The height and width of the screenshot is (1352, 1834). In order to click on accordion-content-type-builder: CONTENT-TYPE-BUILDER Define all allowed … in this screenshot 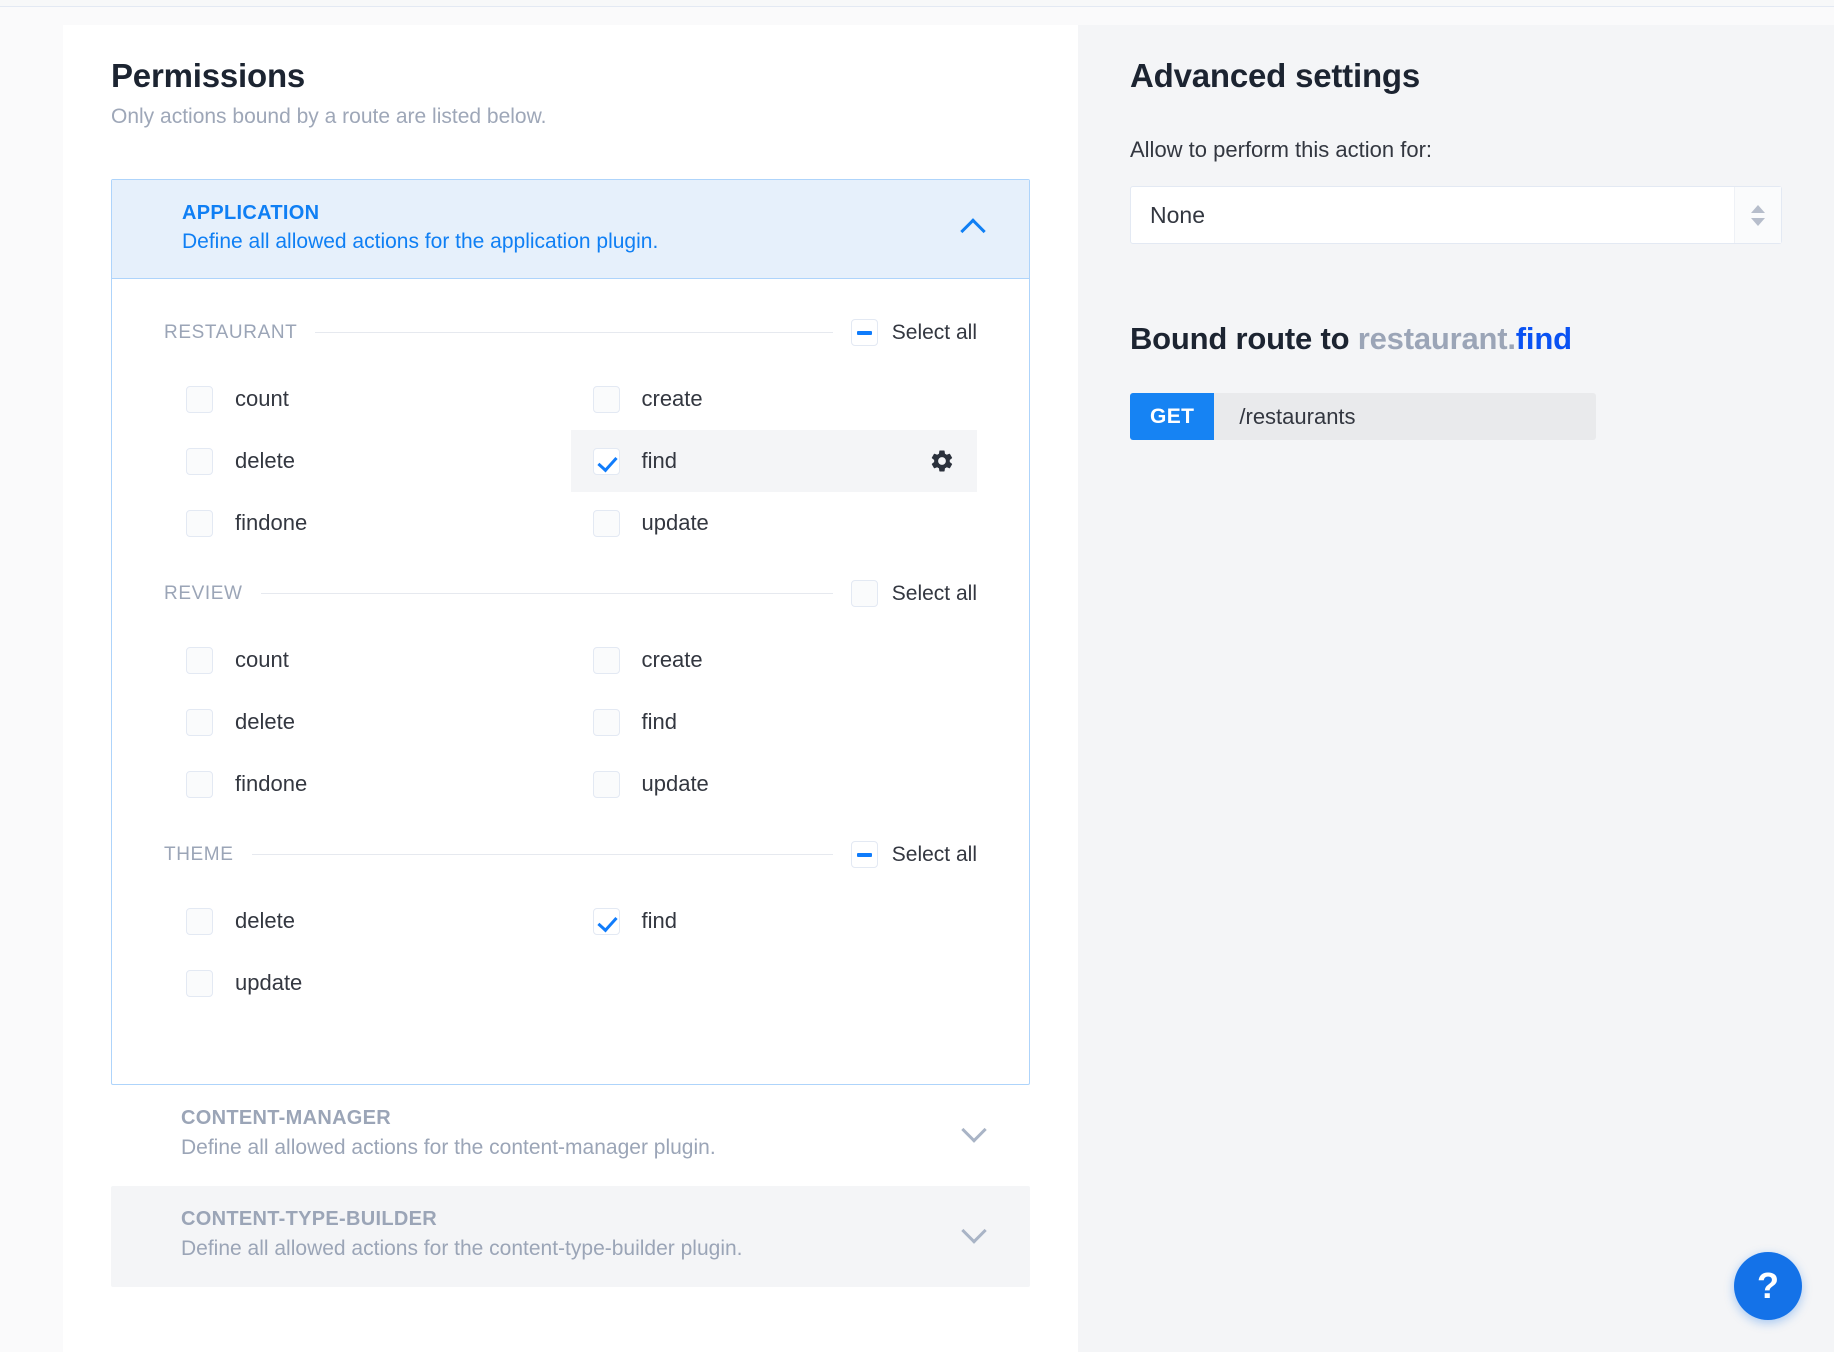, I will do `click(570, 1237)`.